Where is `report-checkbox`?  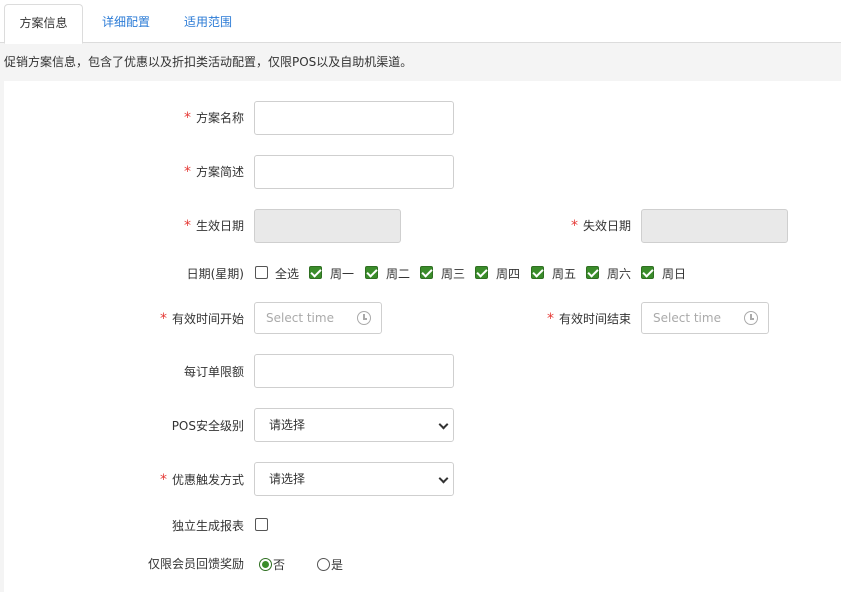 report-checkbox is located at coordinates (261, 524).